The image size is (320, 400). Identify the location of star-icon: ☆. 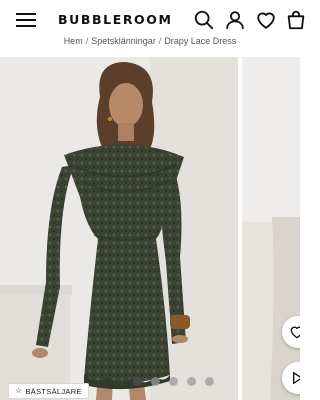
(19, 390).